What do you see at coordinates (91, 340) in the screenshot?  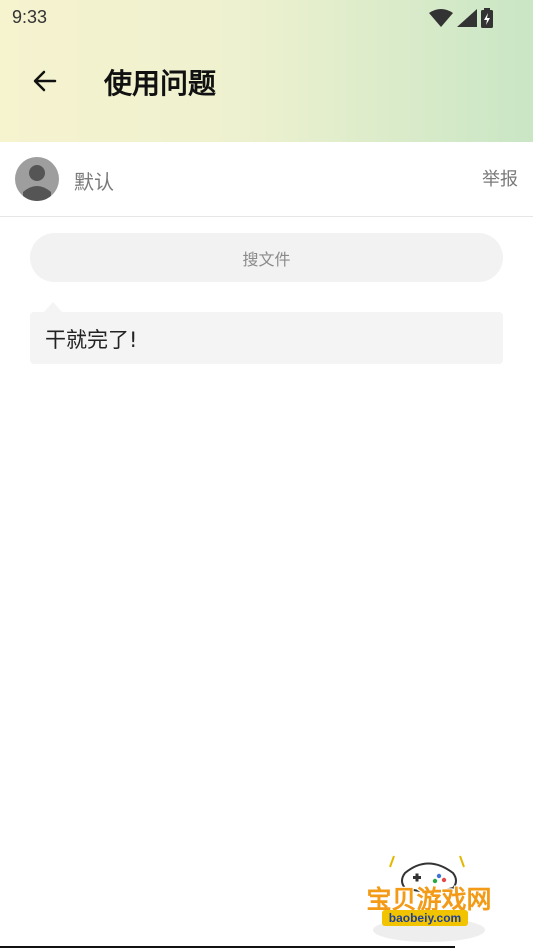 I see `message-text: 干就完了!` at bounding box center [91, 340].